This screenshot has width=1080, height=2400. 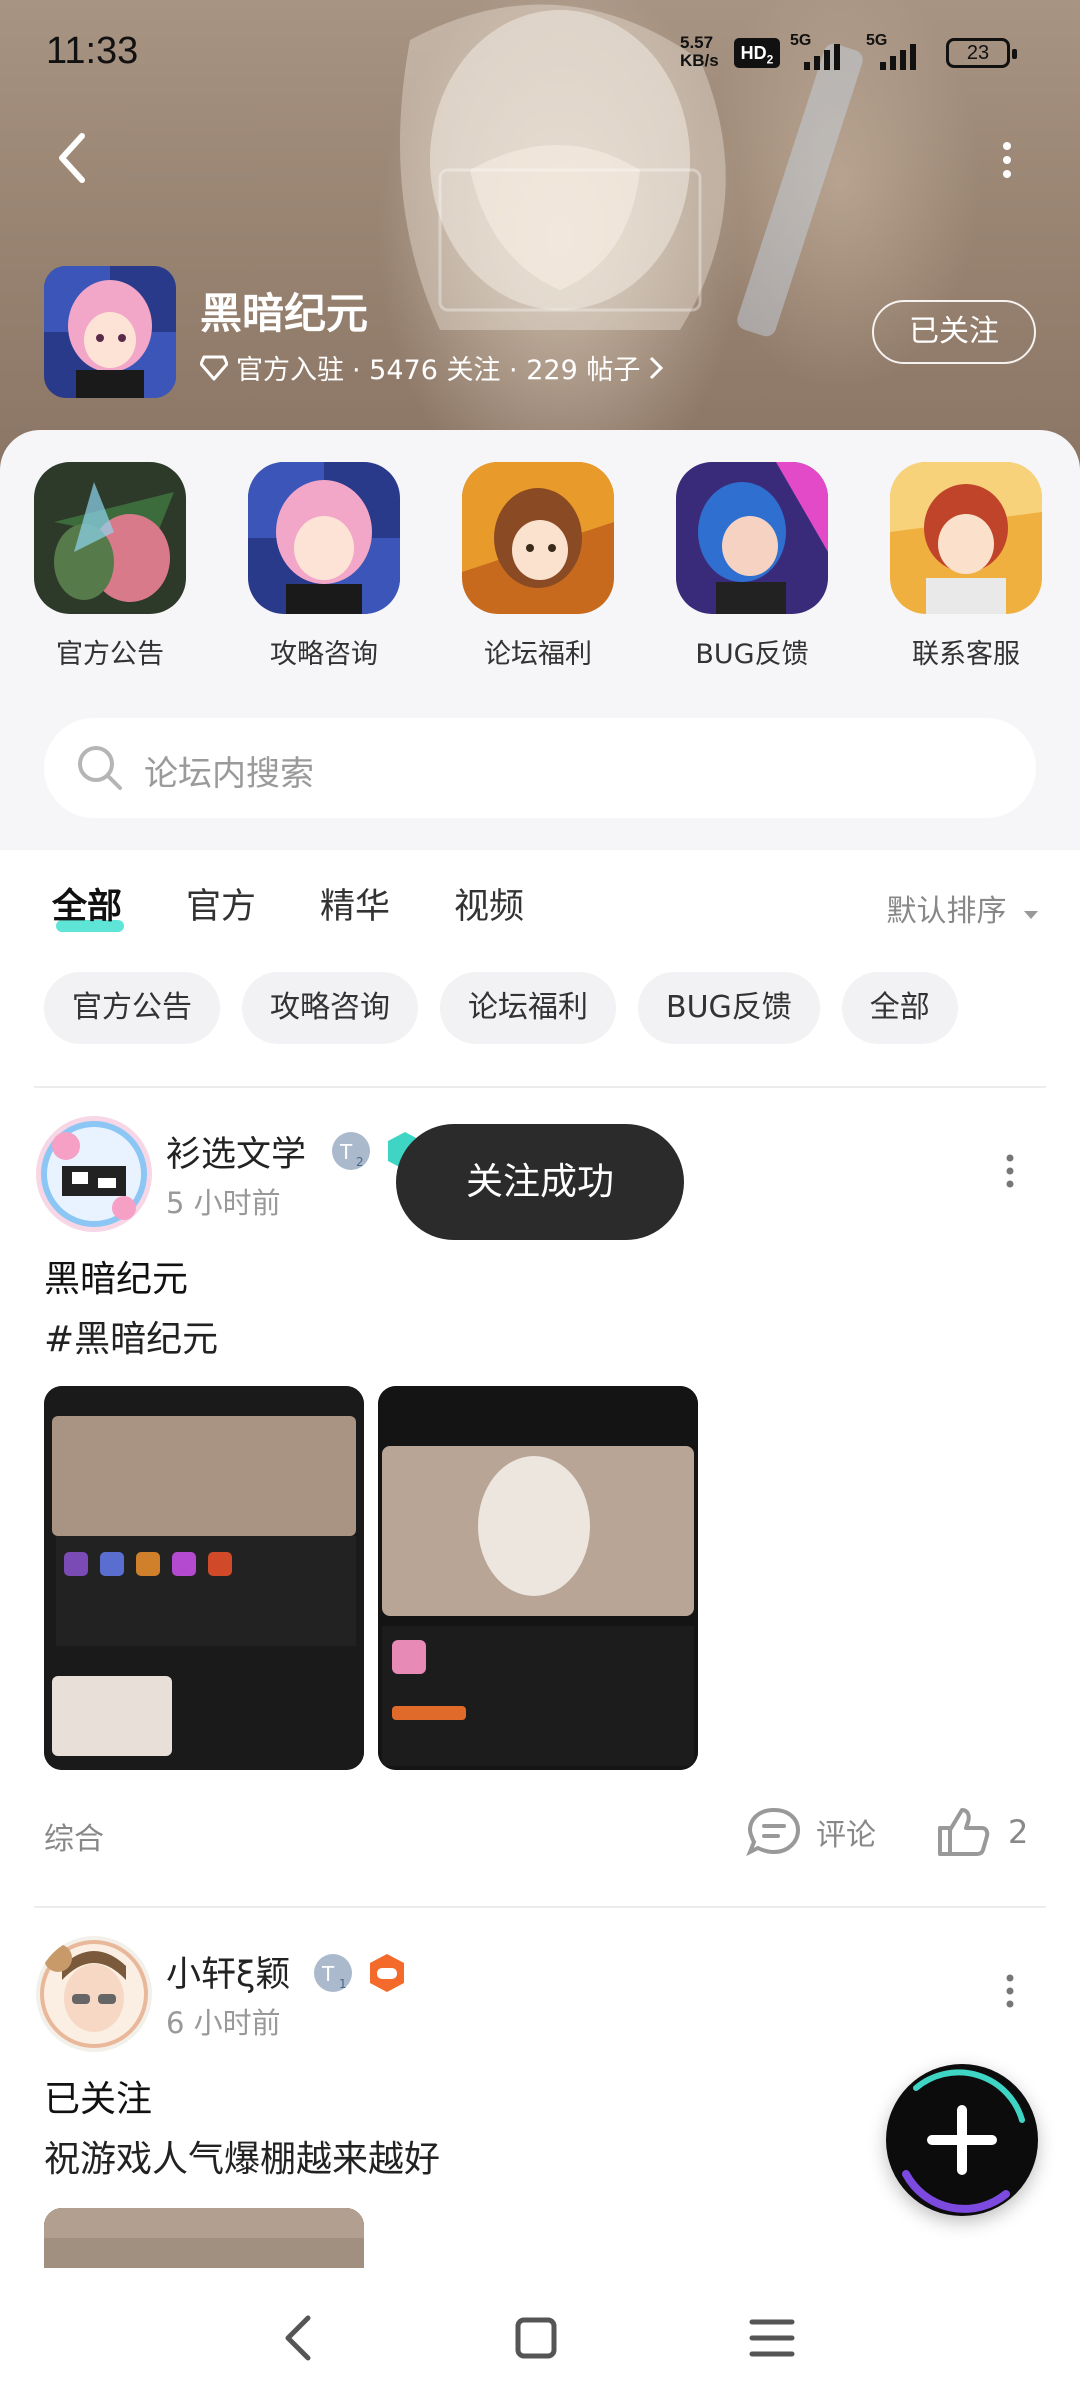 What do you see at coordinates (528, 1008) in the screenshot?
I see `chip-welfare: 论坛福利` at bounding box center [528, 1008].